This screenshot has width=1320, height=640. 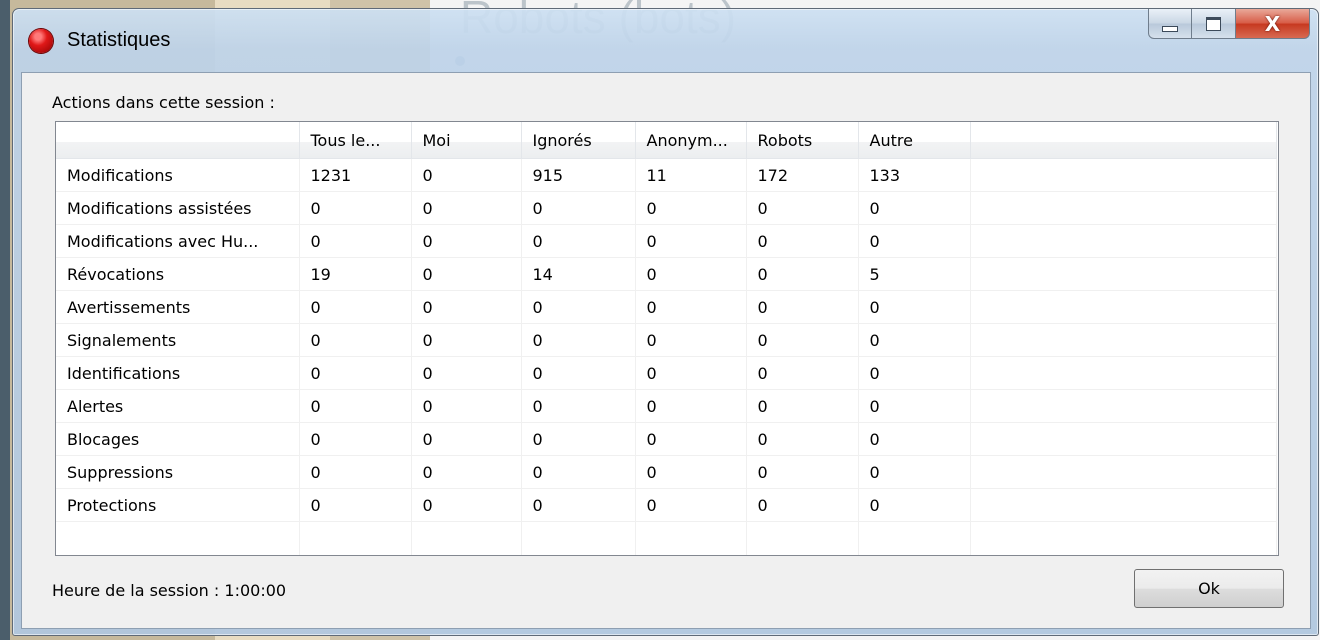 I want to click on ok-button: Ok, so click(x=1209, y=588).